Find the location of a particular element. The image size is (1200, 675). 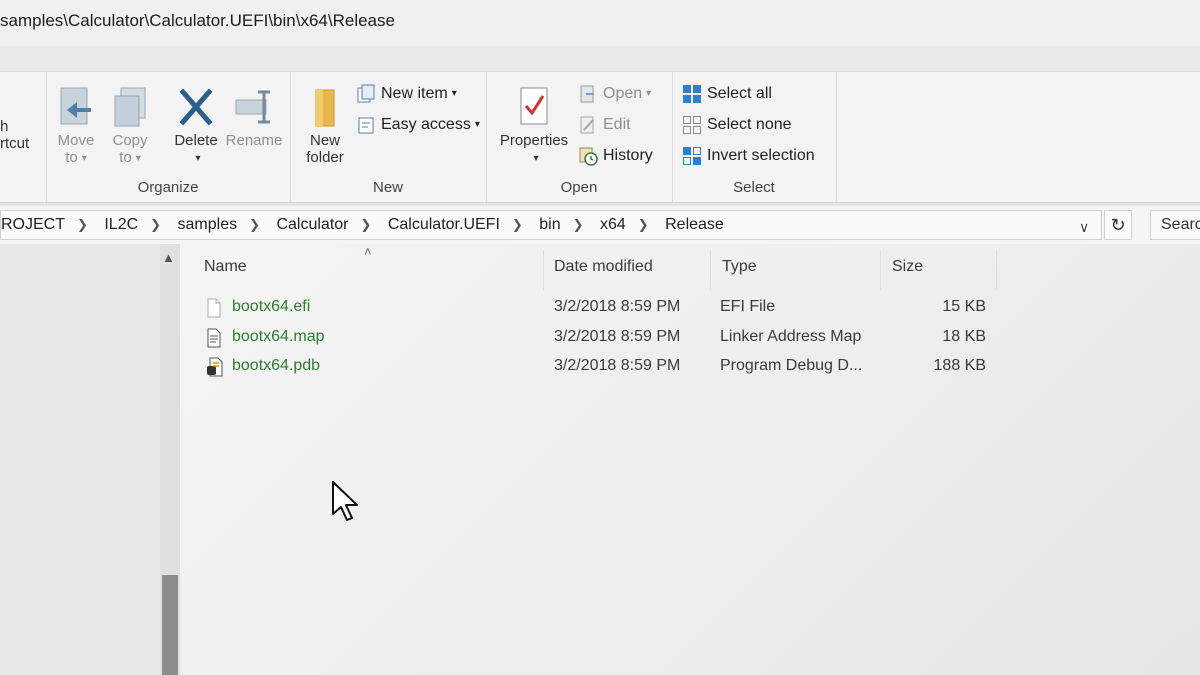

properties-icon is located at coordinates (534, 106).